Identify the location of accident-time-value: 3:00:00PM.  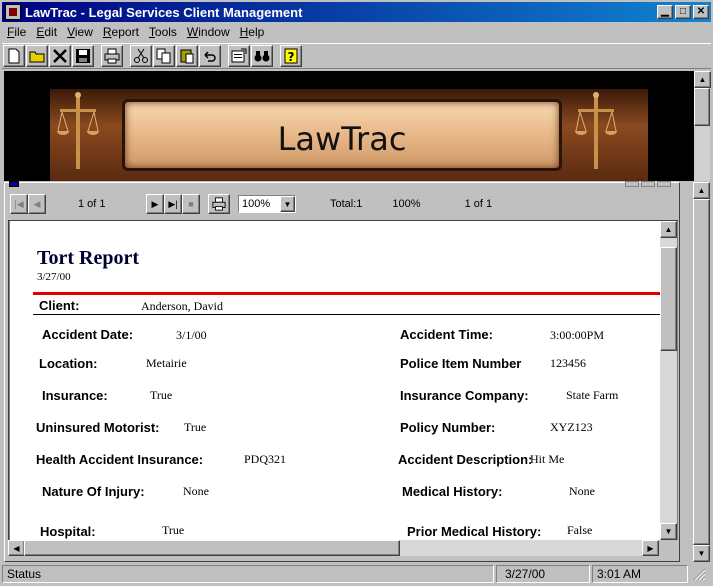
(577, 335).